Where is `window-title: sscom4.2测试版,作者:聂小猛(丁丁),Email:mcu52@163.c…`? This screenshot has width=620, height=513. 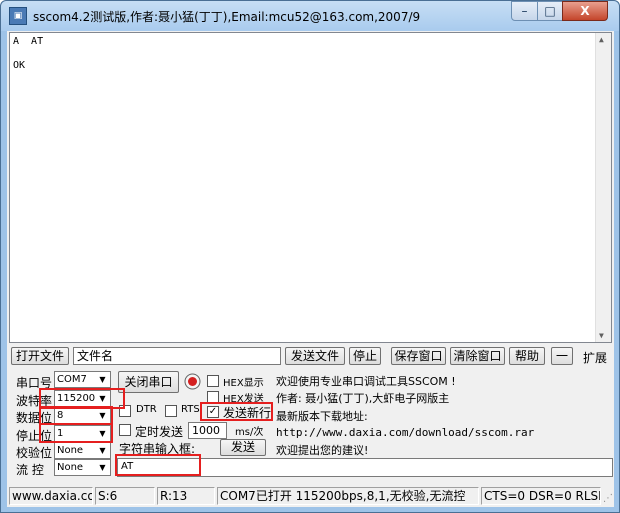 window-title: sscom4.2测试版,作者:聂小猛(丁丁),Email:mcu52@163.c… is located at coordinates (227, 17).